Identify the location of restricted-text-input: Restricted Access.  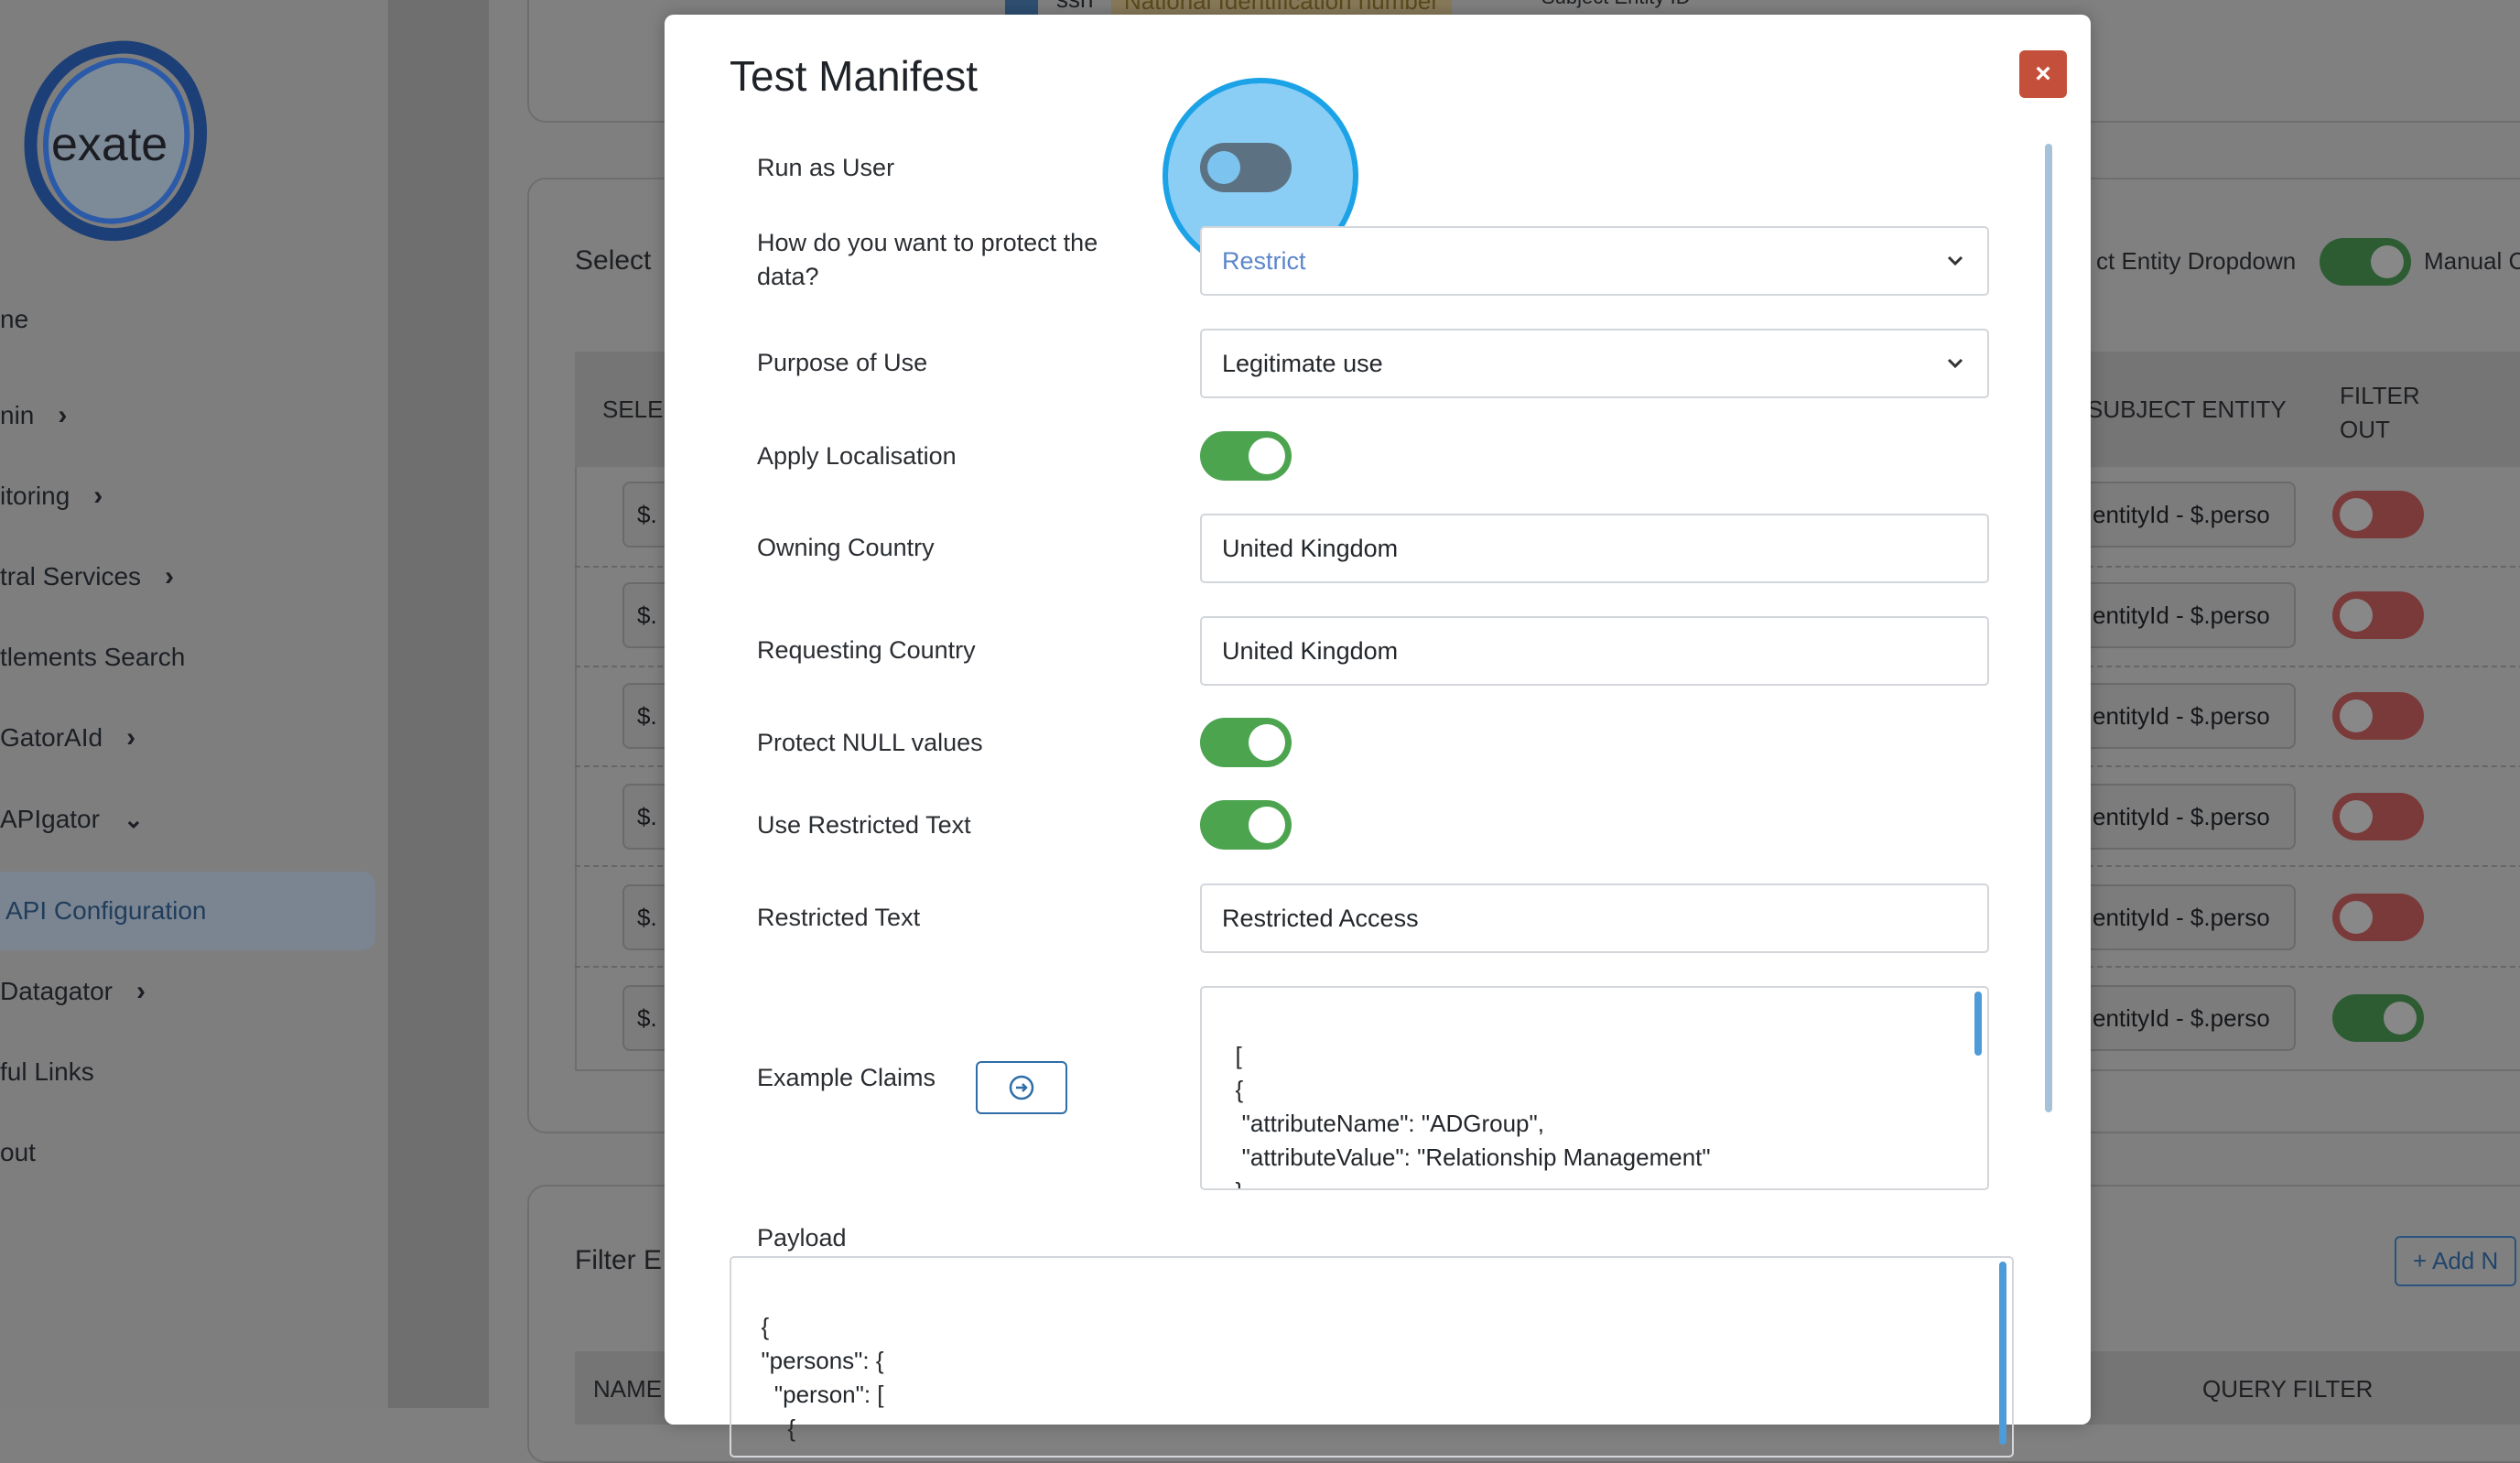
(1594, 918).